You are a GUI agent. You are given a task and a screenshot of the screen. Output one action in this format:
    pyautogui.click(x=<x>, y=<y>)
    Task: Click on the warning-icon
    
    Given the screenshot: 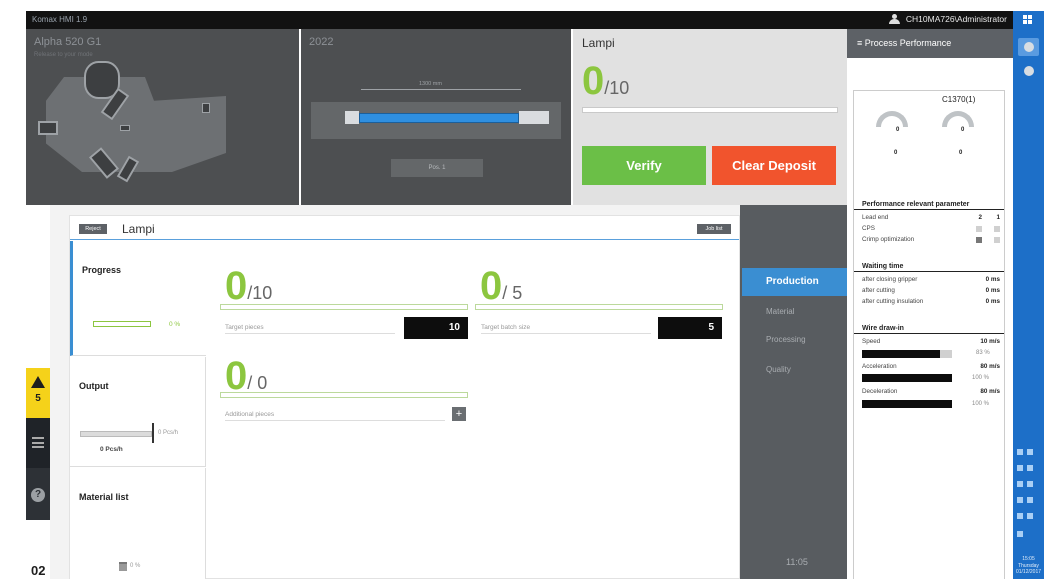 What is the action you would take?
    pyautogui.click(x=38, y=382)
    